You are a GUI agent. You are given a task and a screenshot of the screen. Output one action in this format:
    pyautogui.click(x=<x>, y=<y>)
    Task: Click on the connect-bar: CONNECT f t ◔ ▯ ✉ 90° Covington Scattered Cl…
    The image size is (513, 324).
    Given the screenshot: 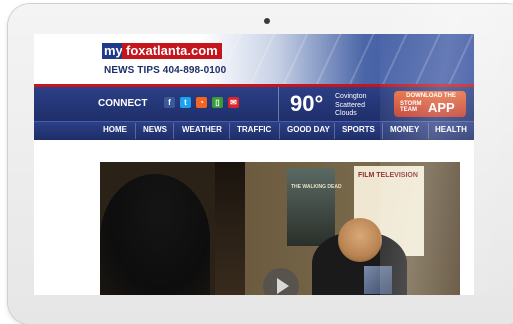 What is the action you would take?
    pyautogui.click(x=254, y=104)
    